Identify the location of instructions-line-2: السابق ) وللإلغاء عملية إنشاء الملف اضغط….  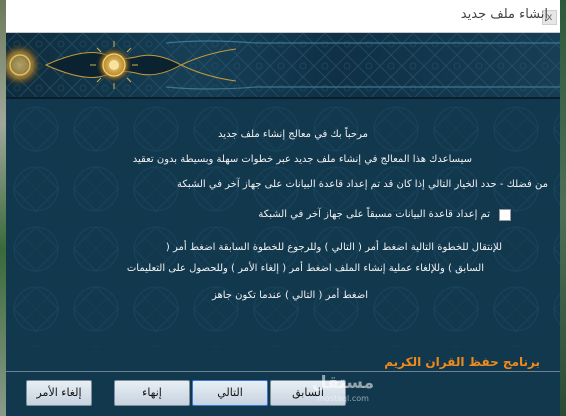
(305, 268).